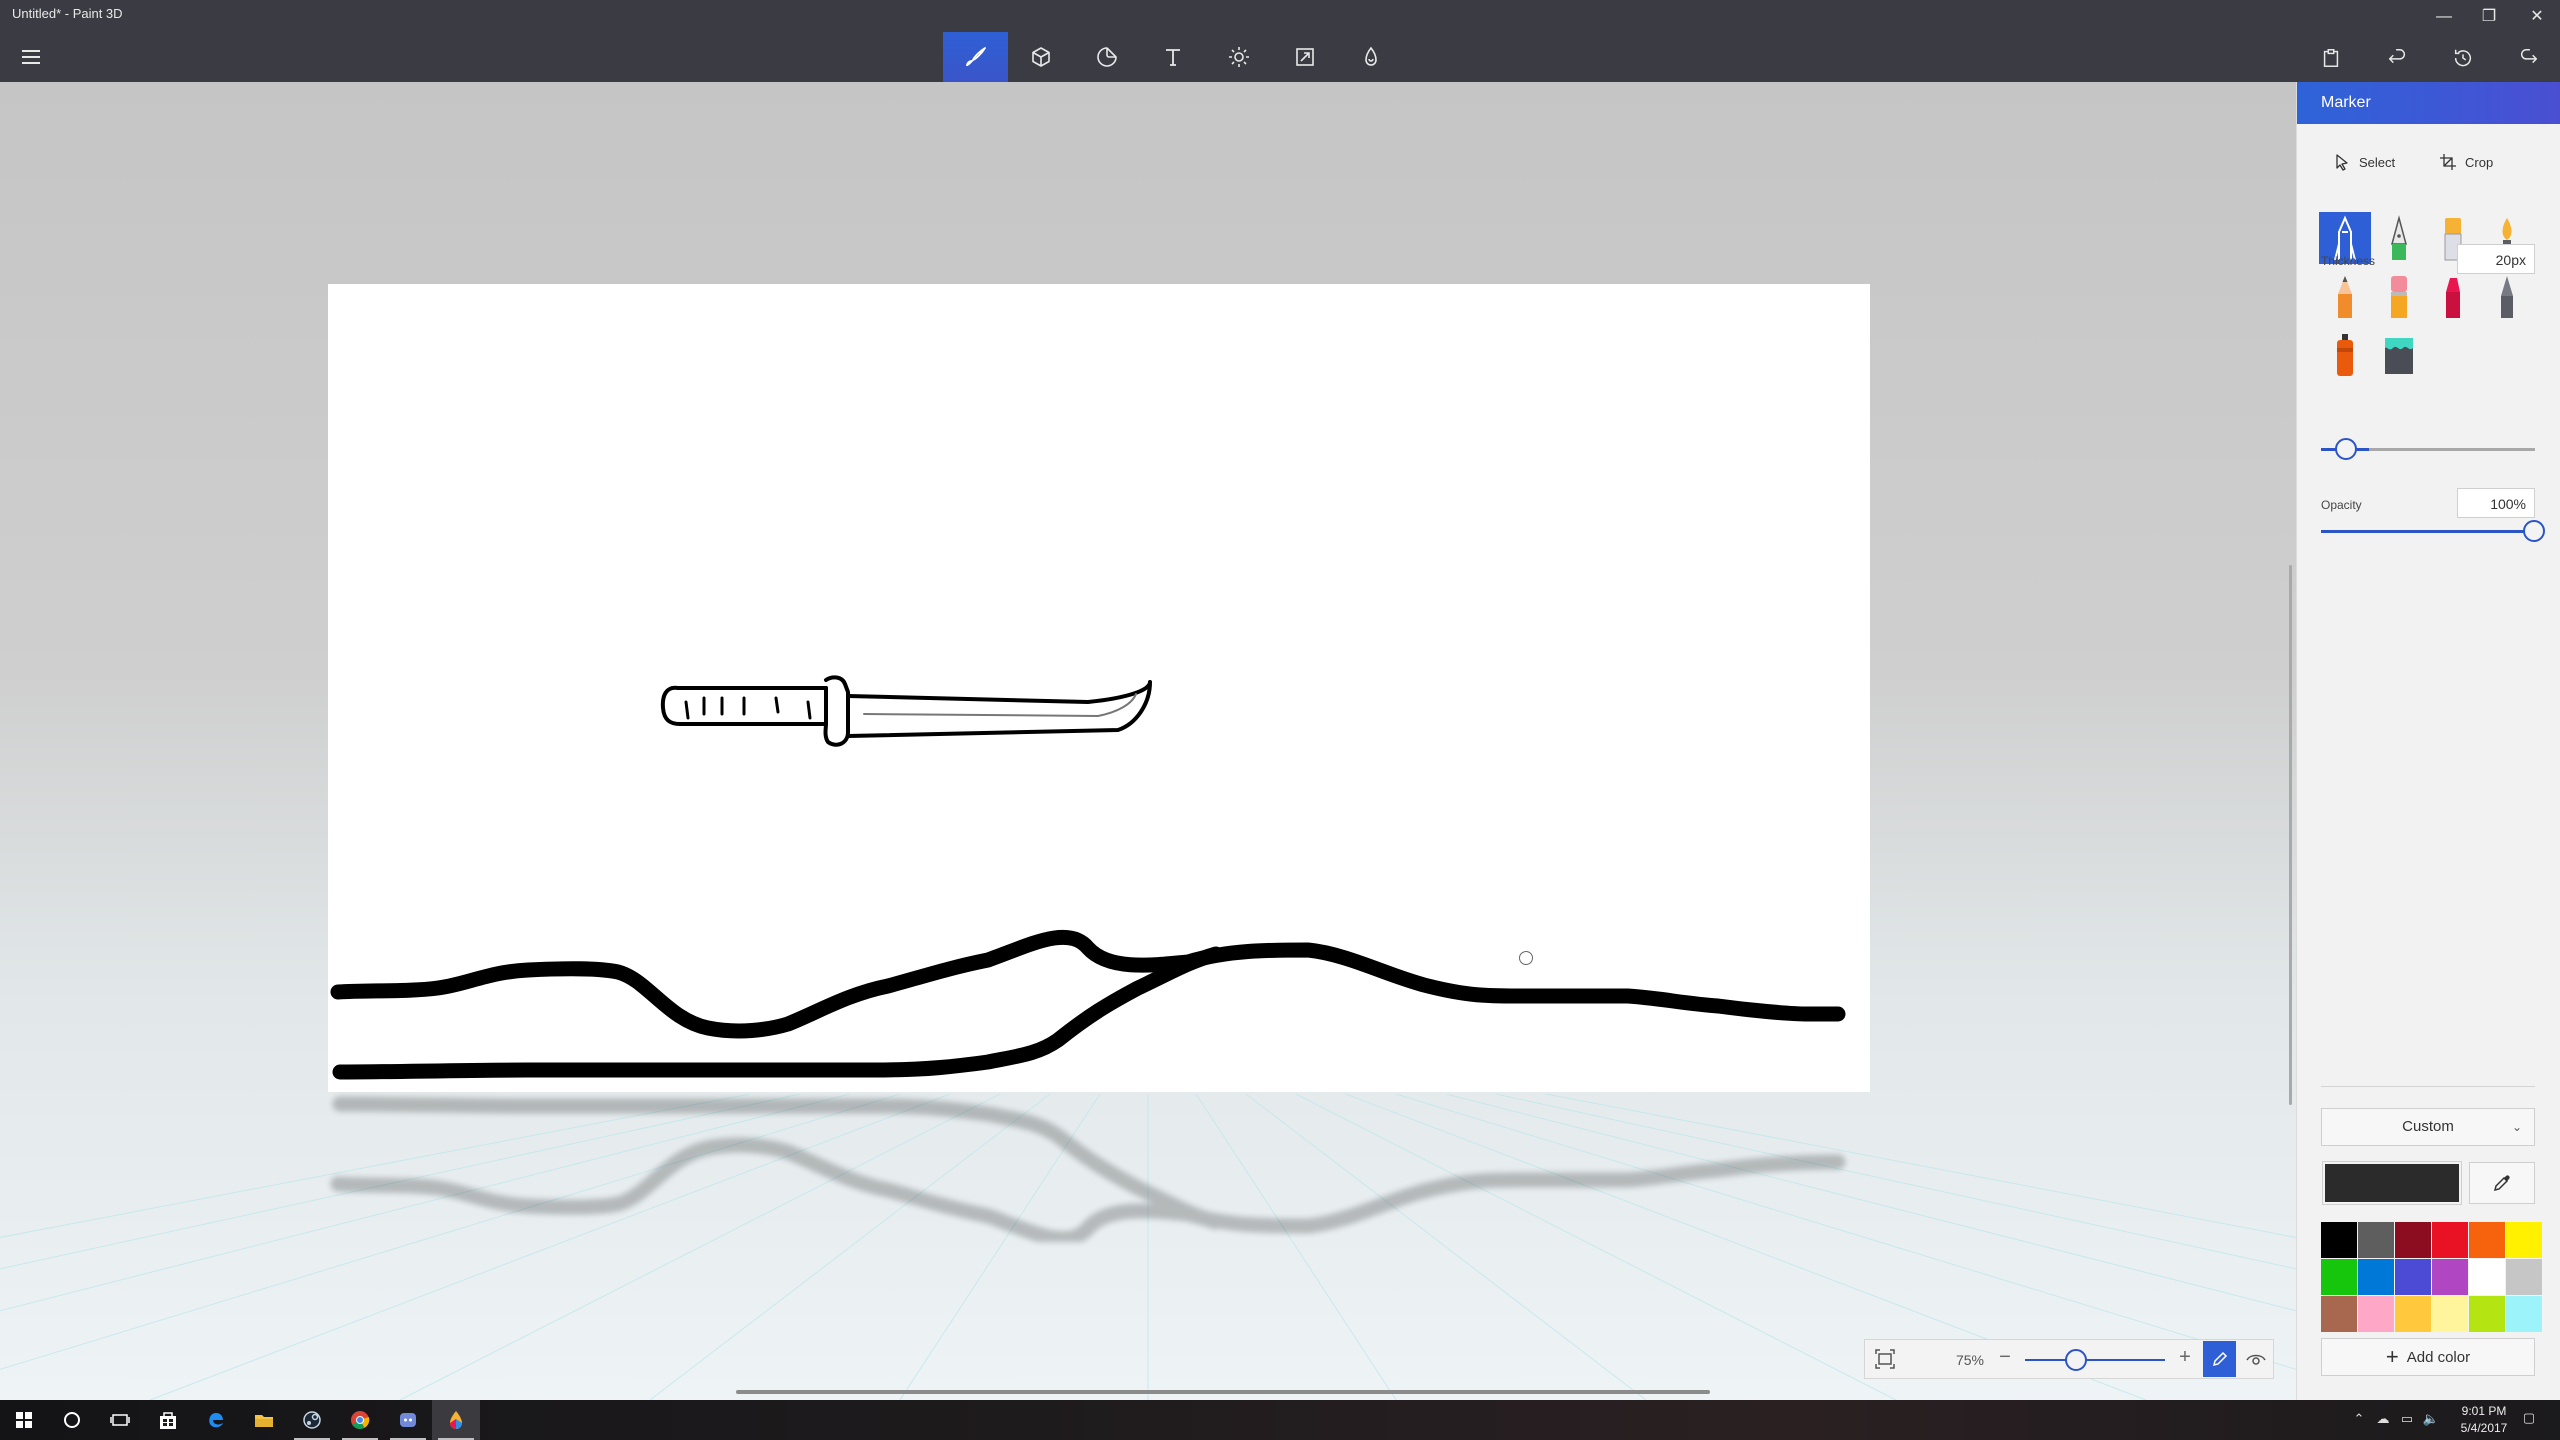 The width and height of the screenshot is (2560, 1440). I want to click on hamburger-menu-icon, so click(32, 57).